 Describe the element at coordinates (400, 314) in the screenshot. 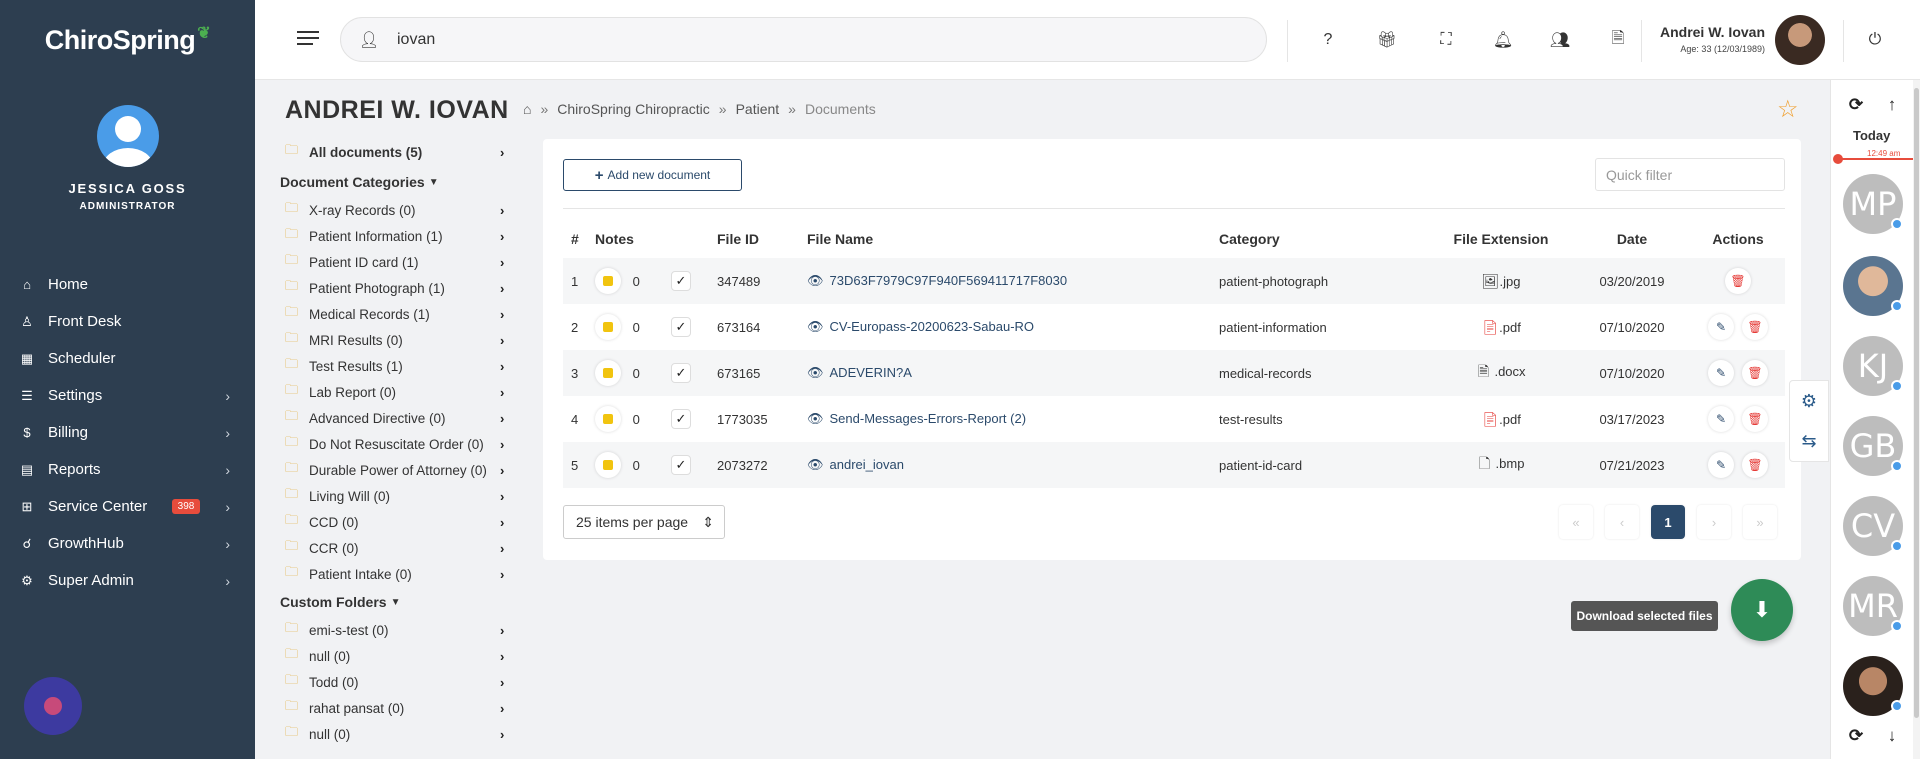

I see `folder-item: 🗀 Medical Records (1) ›` at that location.